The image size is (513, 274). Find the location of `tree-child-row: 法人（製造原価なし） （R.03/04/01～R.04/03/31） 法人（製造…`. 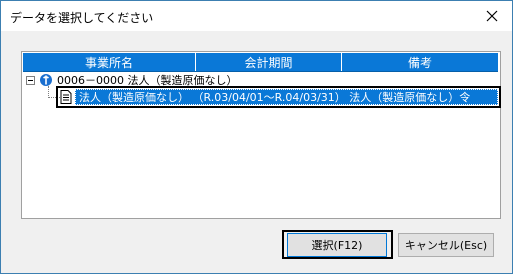

tree-child-row: 法人（製造原価なし） （R.03/04/01～R.04/03/31） 法人（製造… is located at coordinates (278, 97).